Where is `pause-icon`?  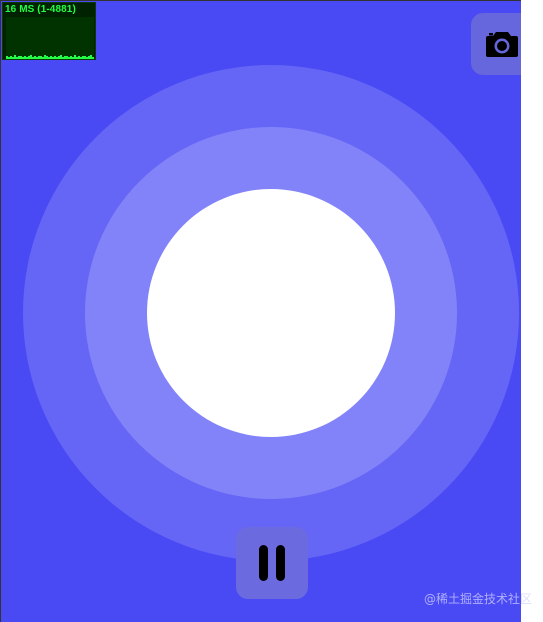
pause-icon is located at coordinates (272, 563).